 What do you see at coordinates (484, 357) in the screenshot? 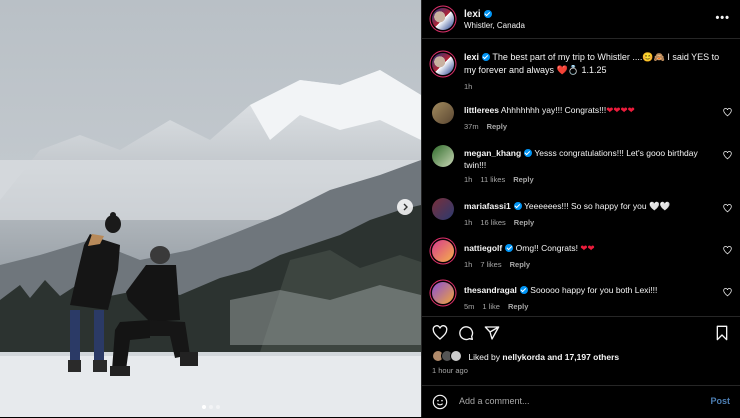
I see `likes-prefix: Liked by` at bounding box center [484, 357].